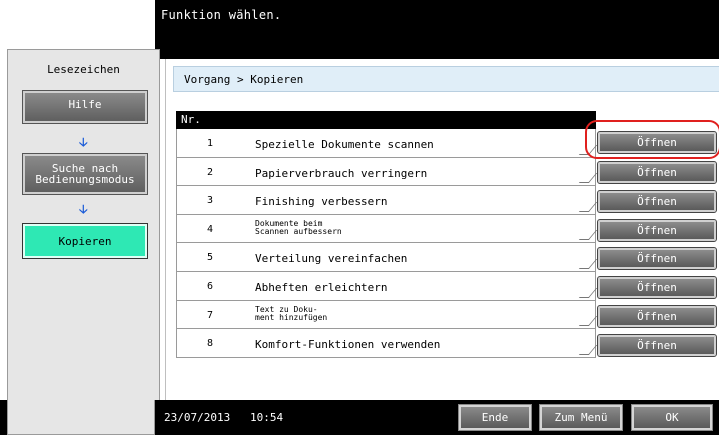  Describe the element at coordinates (267, 417) in the screenshot. I see `status-time: 10:54` at that location.